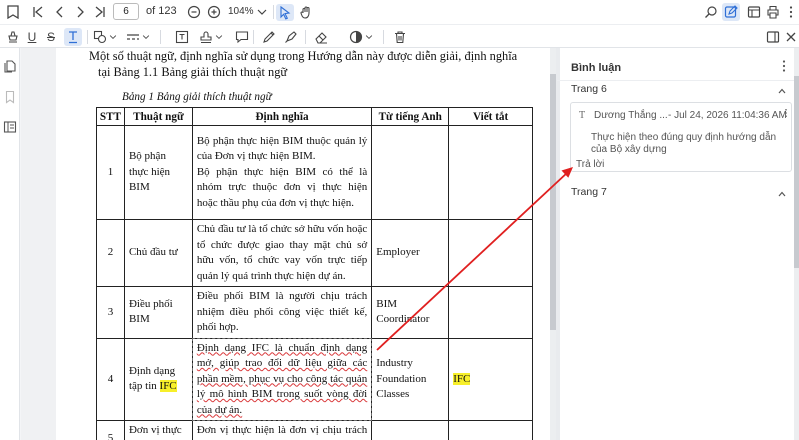 The height and width of the screenshot is (440, 799). I want to click on pen-tool-icon, so click(269, 37).